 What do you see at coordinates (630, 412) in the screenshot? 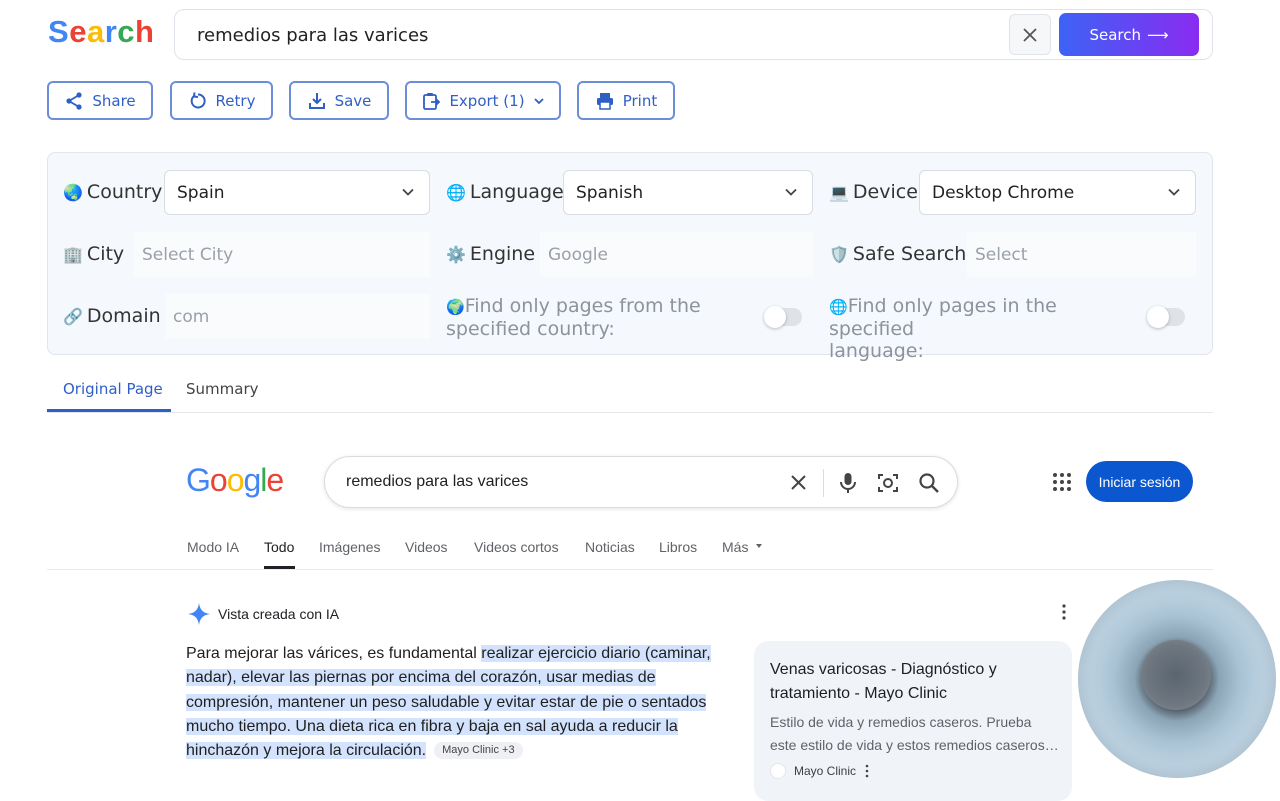
I see `tab-divider` at bounding box center [630, 412].